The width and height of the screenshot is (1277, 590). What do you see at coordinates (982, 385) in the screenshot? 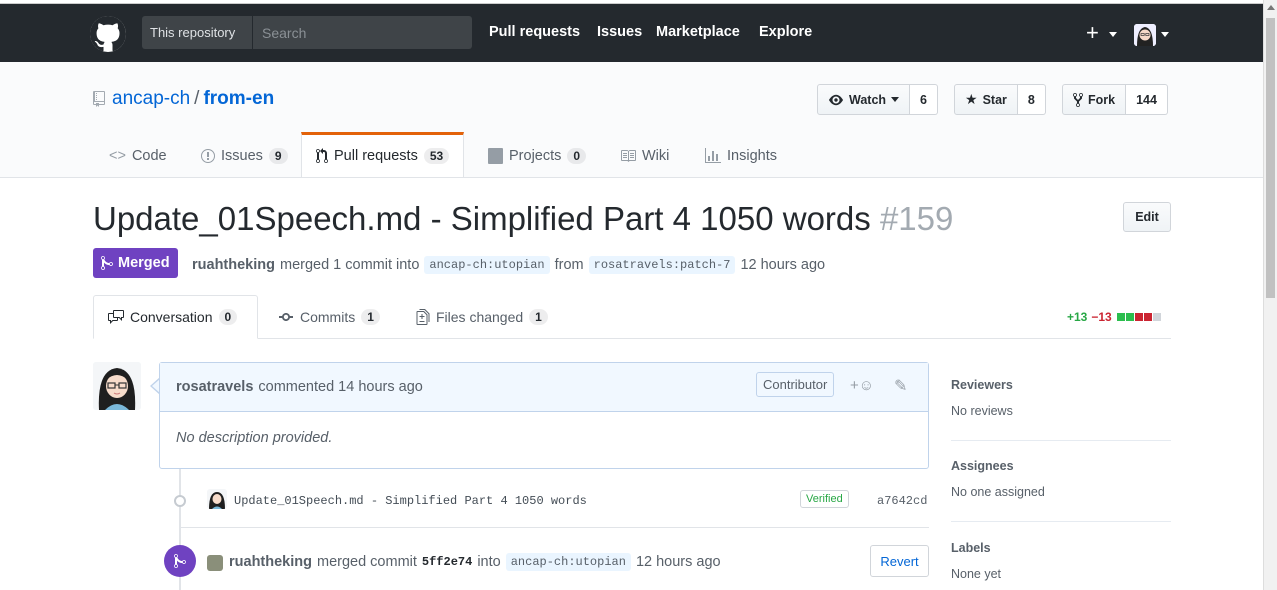
I see `reviewers-title: Reviewers` at bounding box center [982, 385].